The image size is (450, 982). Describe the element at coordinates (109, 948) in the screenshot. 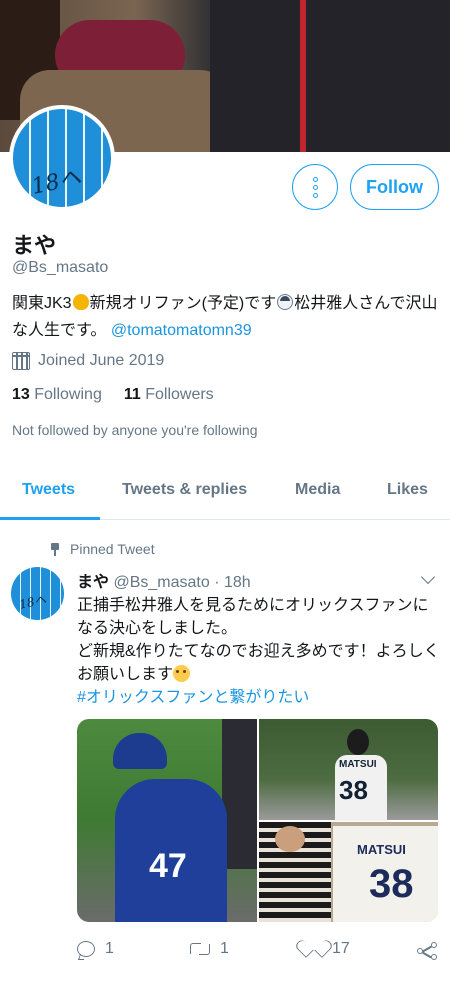

I see `reply-count: 1` at that location.